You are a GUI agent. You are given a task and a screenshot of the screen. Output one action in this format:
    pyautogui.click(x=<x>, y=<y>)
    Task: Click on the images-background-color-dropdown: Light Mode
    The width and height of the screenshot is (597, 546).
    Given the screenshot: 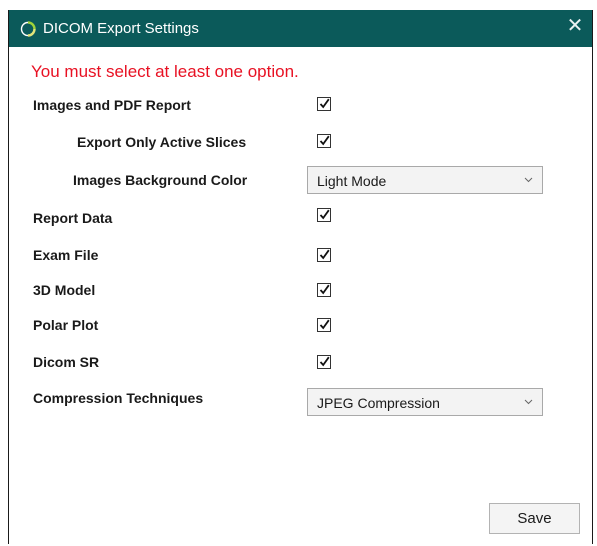 What is the action you would take?
    pyautogui.click(x=425, y=180)
    